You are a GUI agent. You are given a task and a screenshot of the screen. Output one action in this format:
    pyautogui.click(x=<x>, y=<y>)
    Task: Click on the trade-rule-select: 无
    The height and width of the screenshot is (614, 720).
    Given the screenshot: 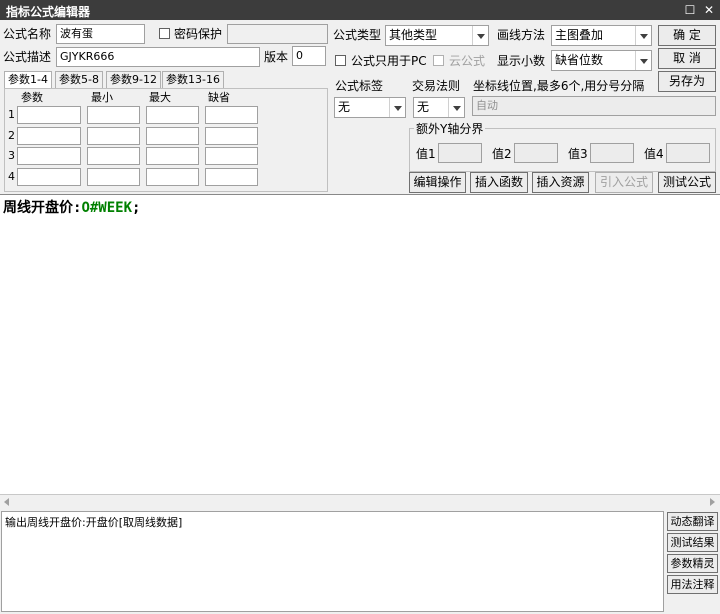 What is the action you would take?
    pyautogui.click(x=439, y=107)
    